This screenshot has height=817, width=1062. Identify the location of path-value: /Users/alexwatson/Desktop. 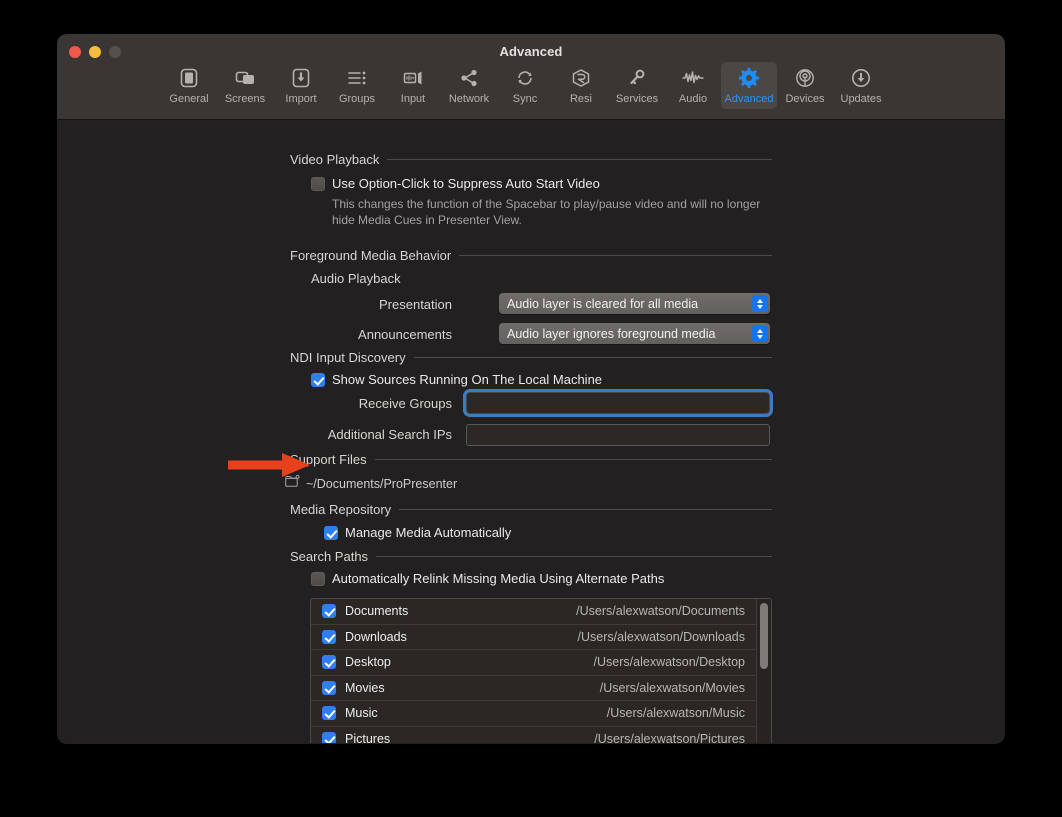
(669, 662).